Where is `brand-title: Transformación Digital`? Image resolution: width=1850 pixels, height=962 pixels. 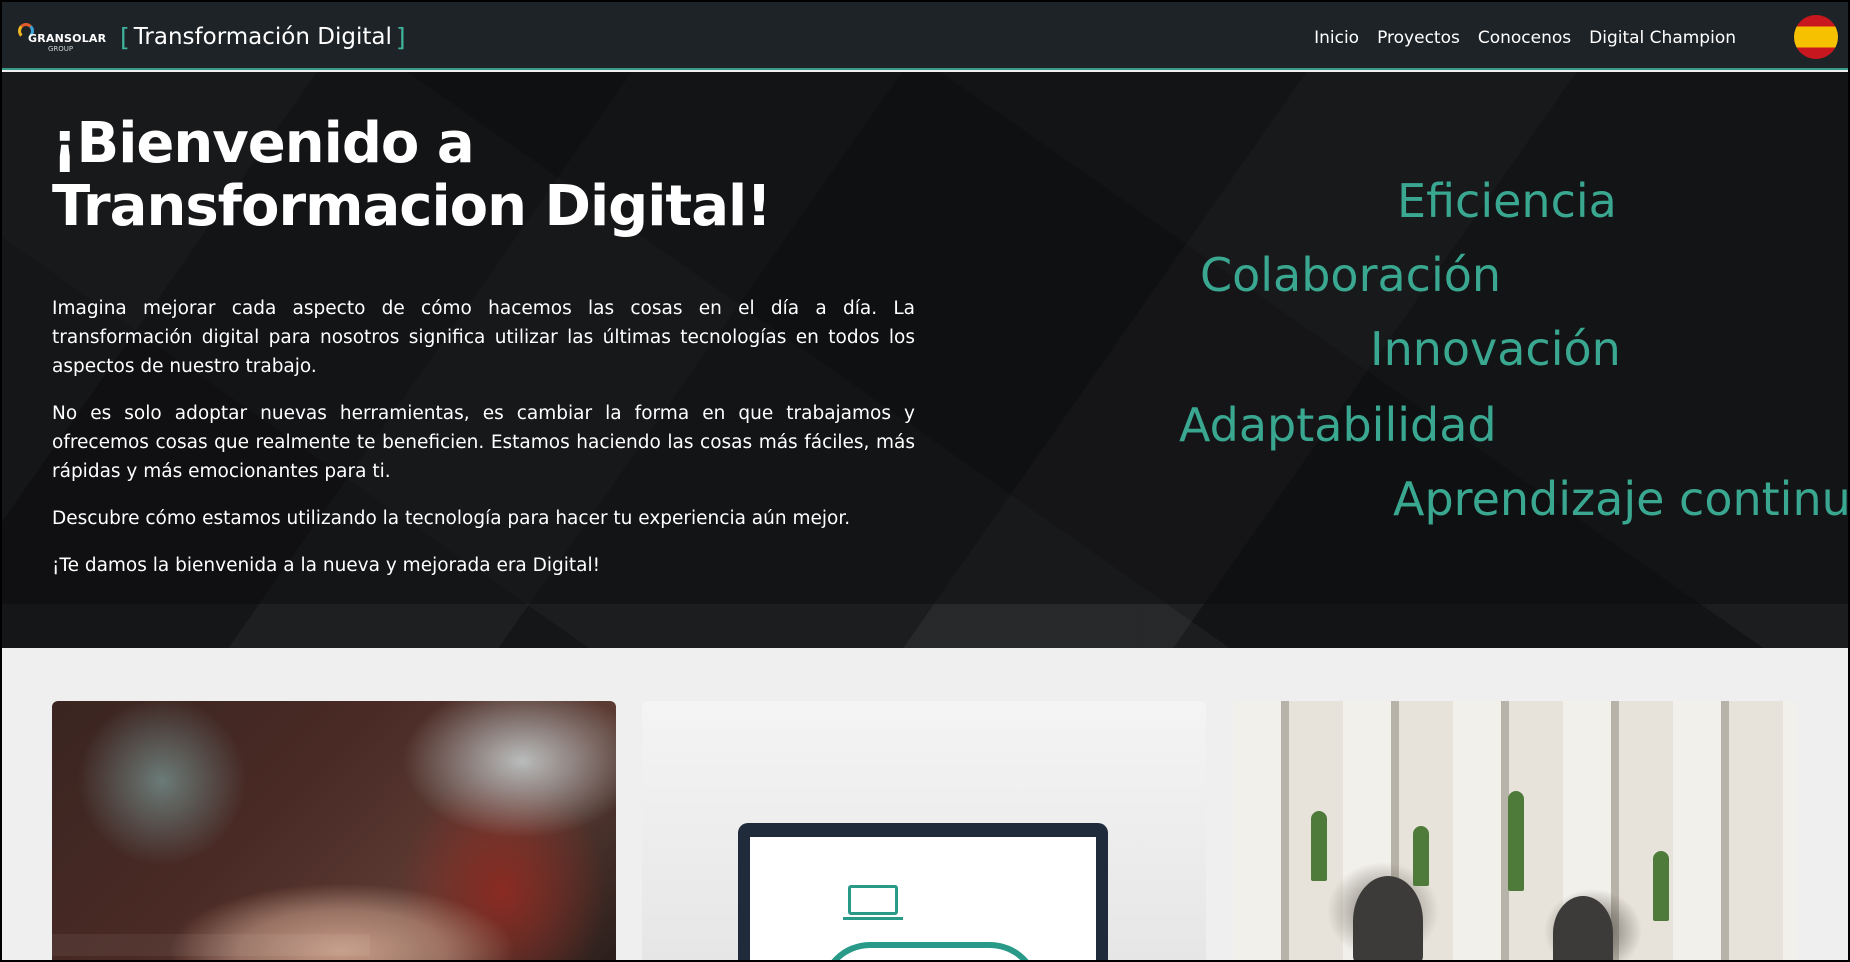 brand-title: Transformación Digital is located at coordinates (262, 37).